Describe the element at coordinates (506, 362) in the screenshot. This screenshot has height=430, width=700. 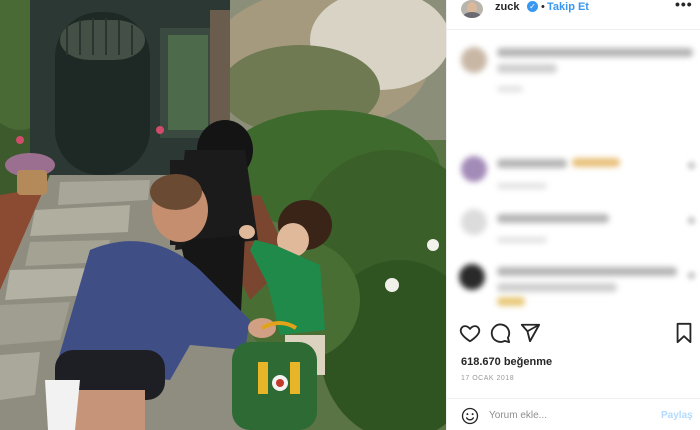
I see `likes-count: 618.670 beğenme` at that location.